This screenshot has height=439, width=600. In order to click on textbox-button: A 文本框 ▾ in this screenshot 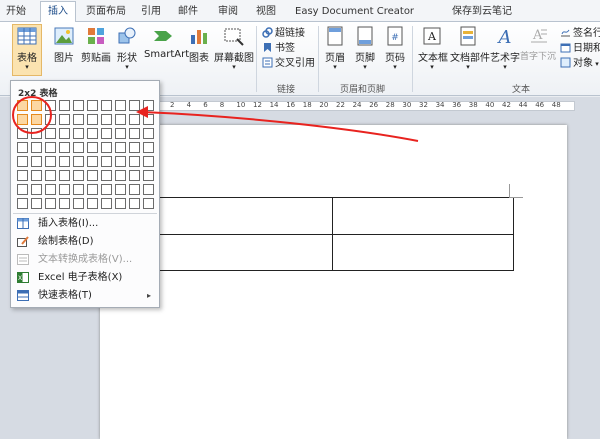, I will do `click(433, 48)`.